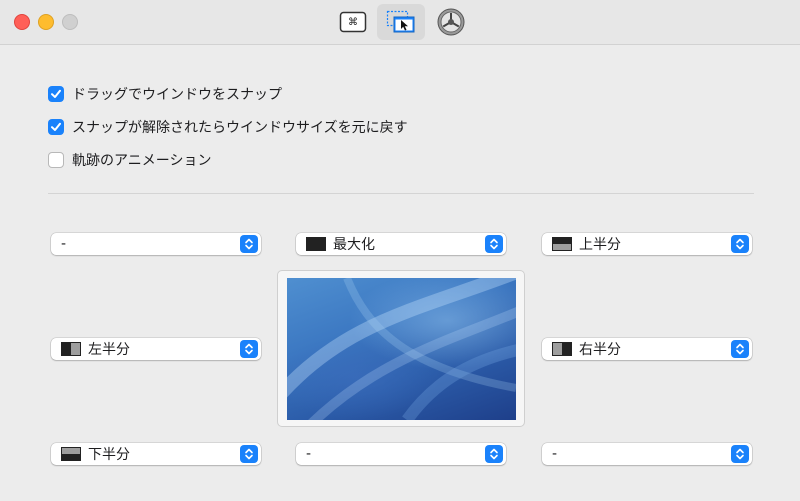 This screenshot has width=800, height=501. I want to click on close-window-button, so click(22, 22).